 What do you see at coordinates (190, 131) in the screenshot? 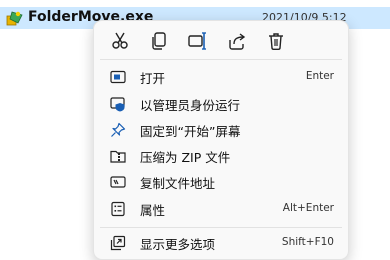
I see `menu-item-label: 固定到“开始”屏幕` at bounding box center [190, 131].